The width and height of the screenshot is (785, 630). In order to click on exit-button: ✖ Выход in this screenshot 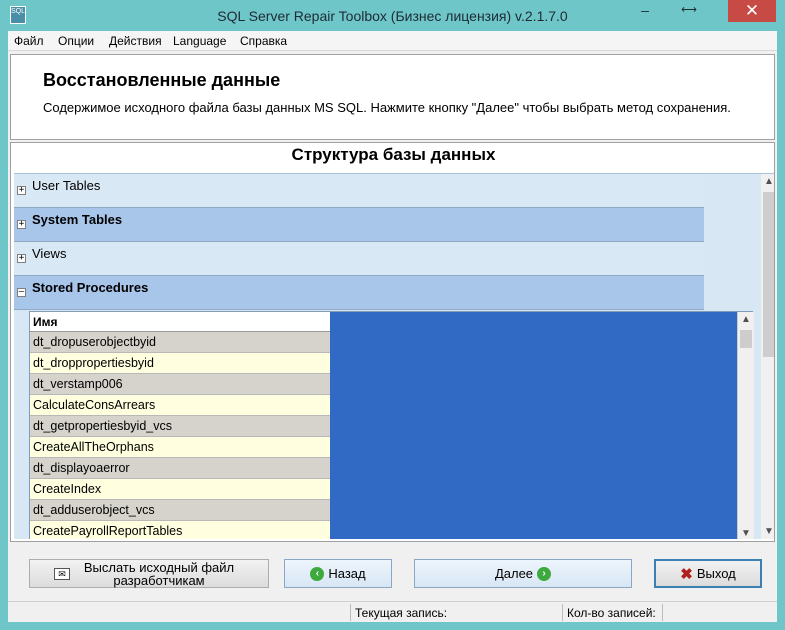, I will do `click(708, 573)`.